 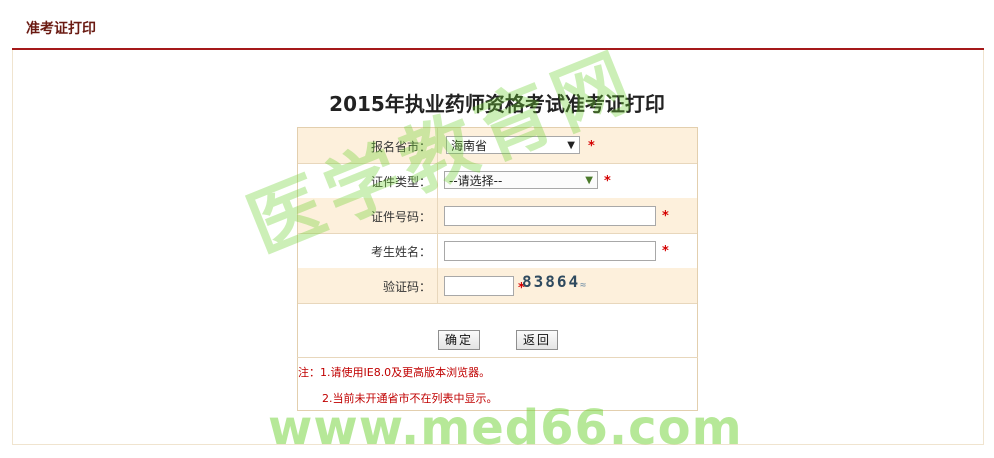 I want to click on captcha-text: 83864, so click(x=551, y=281).